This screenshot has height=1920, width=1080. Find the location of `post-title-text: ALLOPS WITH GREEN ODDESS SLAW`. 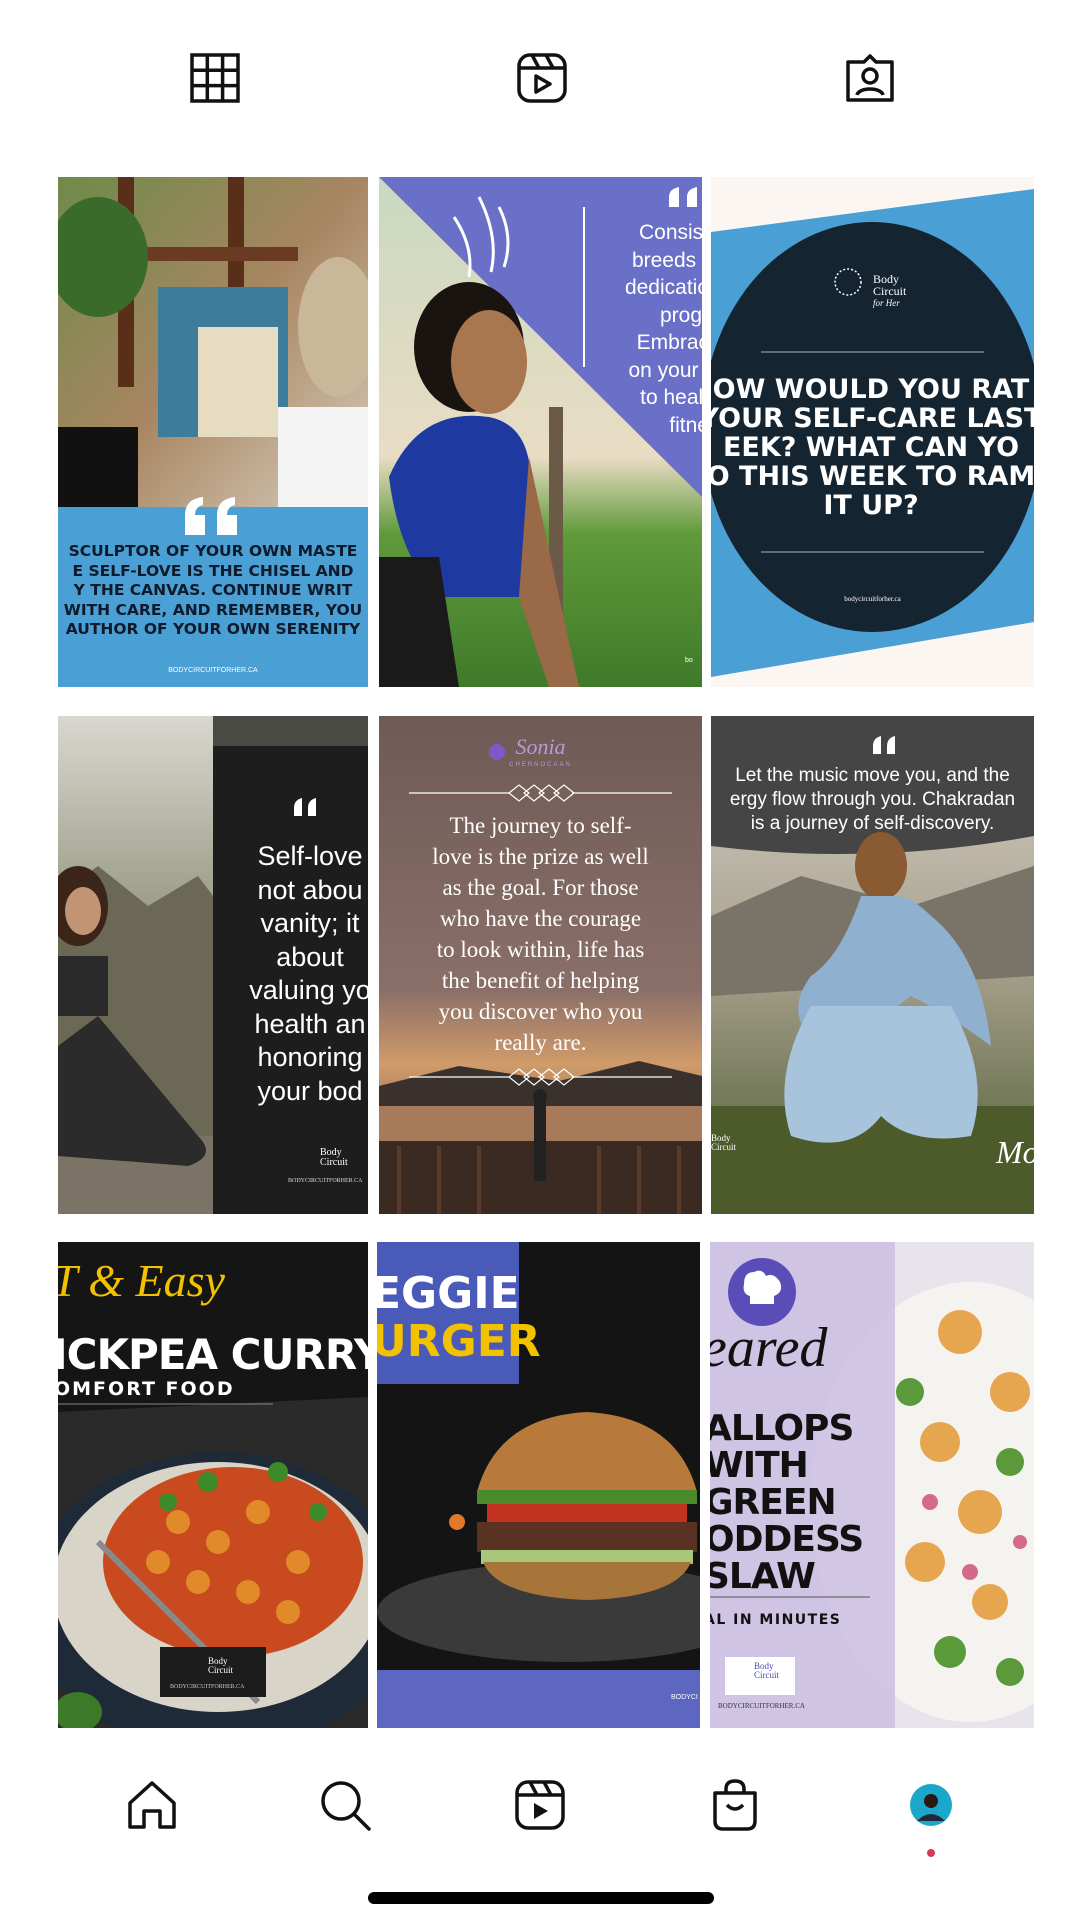

post-title-text: ALLOPS WITH GREEN ODDESS SLAW is located at coordinates (787, 1502).